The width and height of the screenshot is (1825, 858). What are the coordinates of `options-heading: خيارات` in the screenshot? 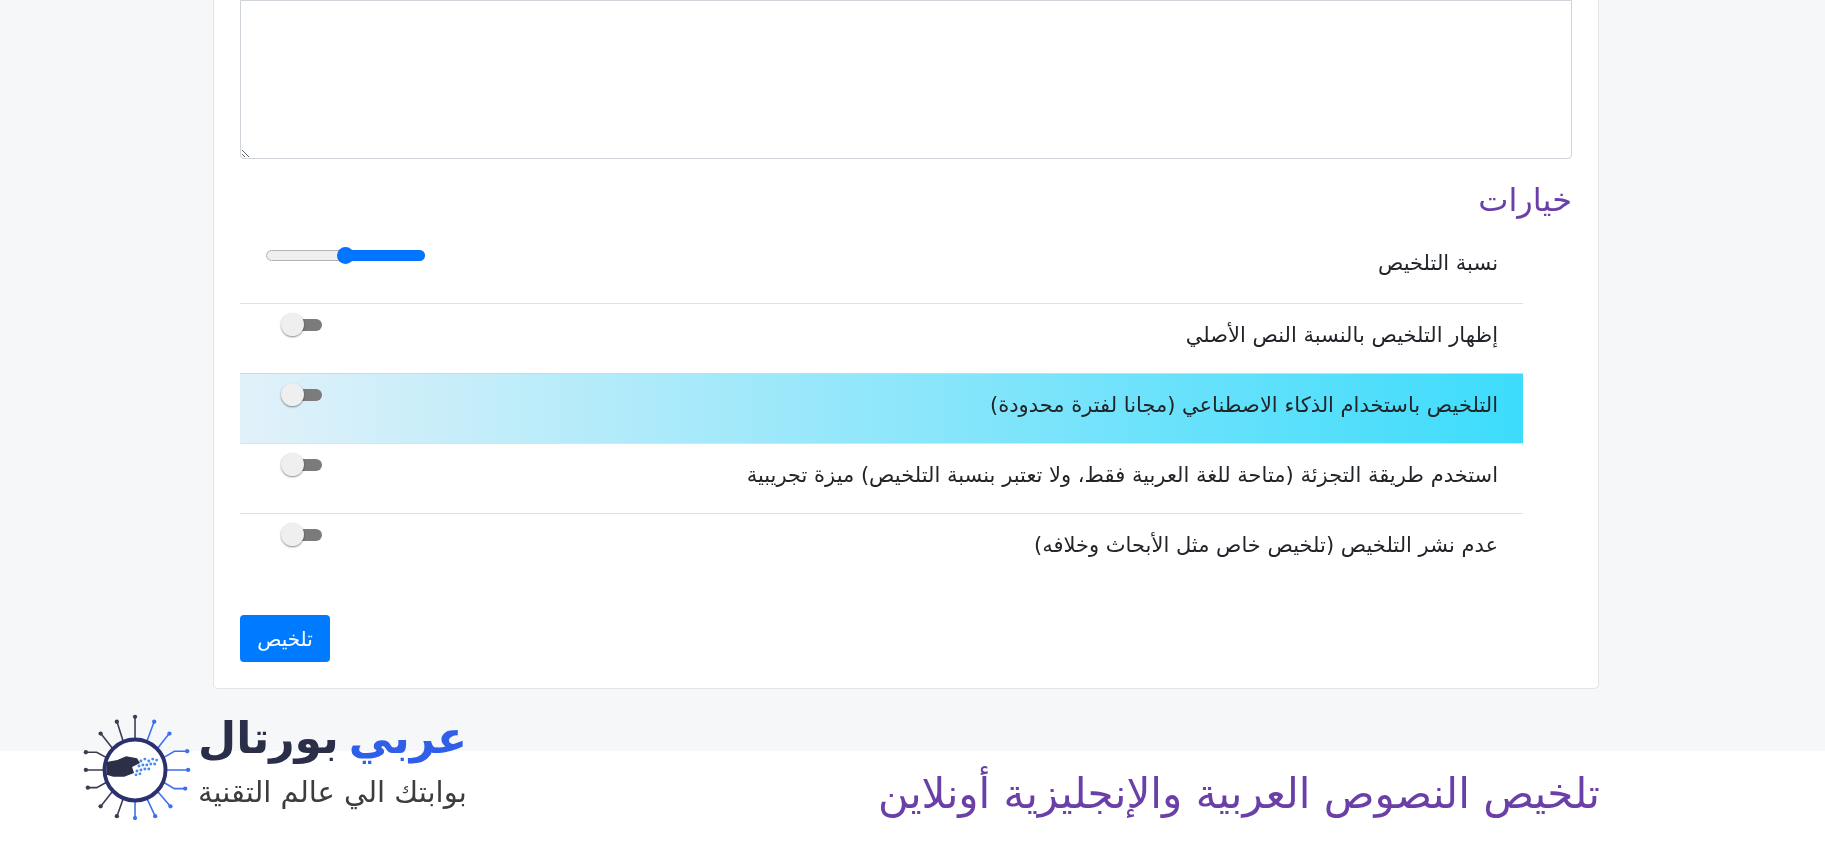 It's located at (1524, 200).